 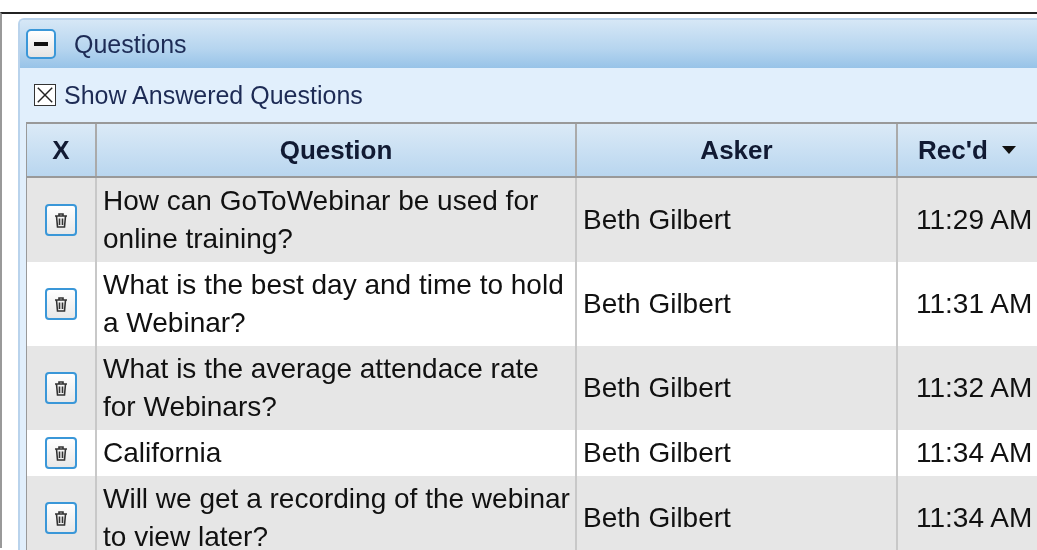 I want to click on time-cell-text: 11:29 AM, so click(x=974, y=220).